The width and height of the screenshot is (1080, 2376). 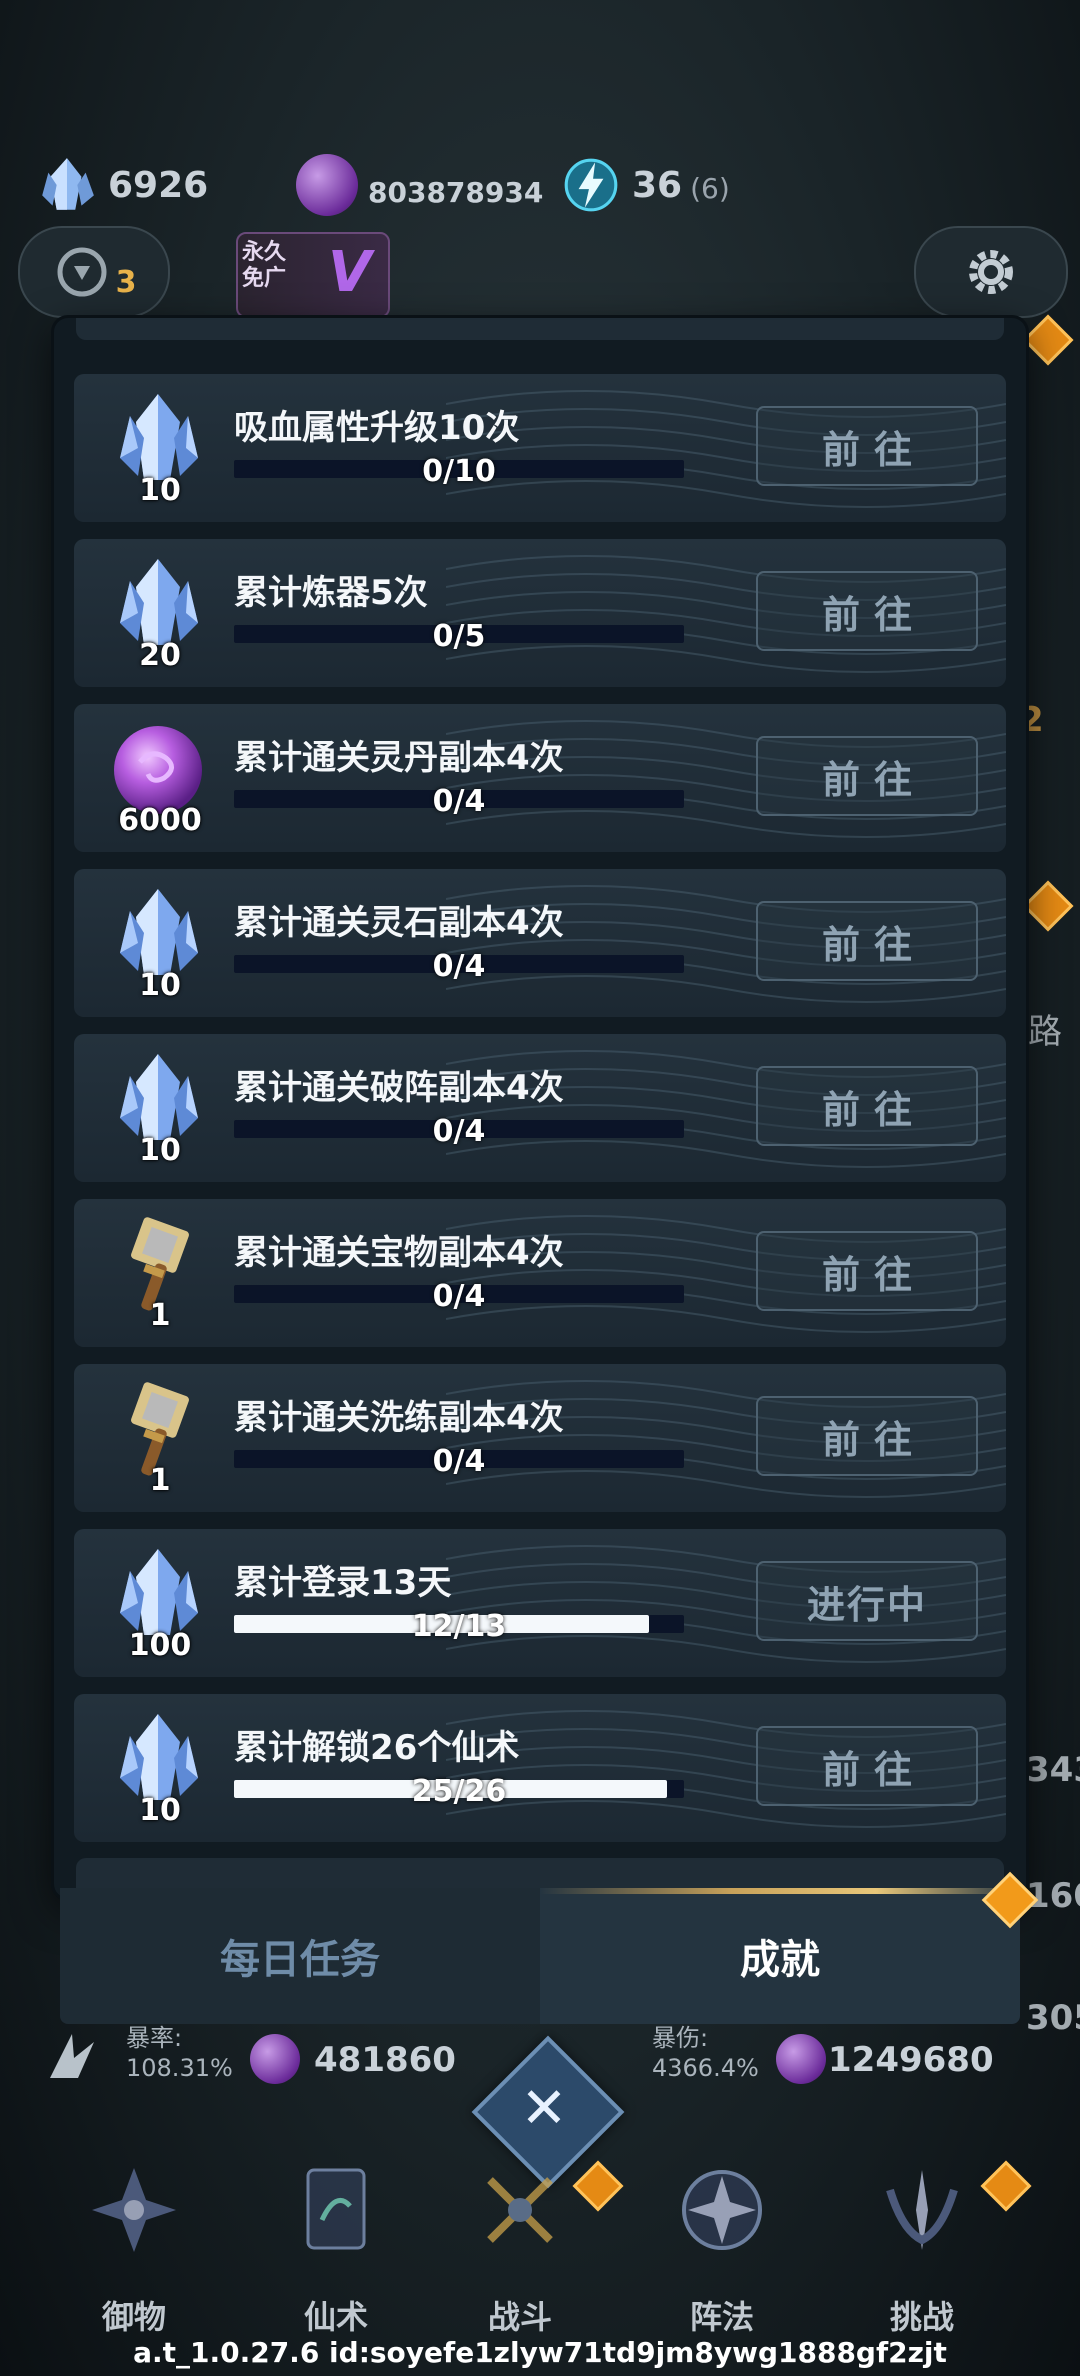 I want to click on nav-item-spells: 仙术, so click(x=336, y=2240).